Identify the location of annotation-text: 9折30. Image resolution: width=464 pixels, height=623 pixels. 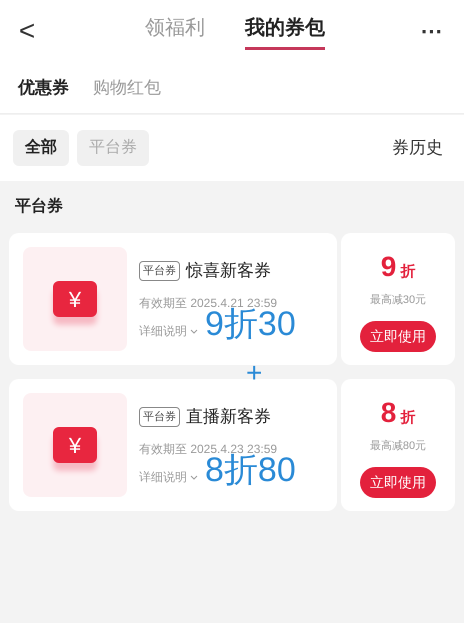
(250, 324).